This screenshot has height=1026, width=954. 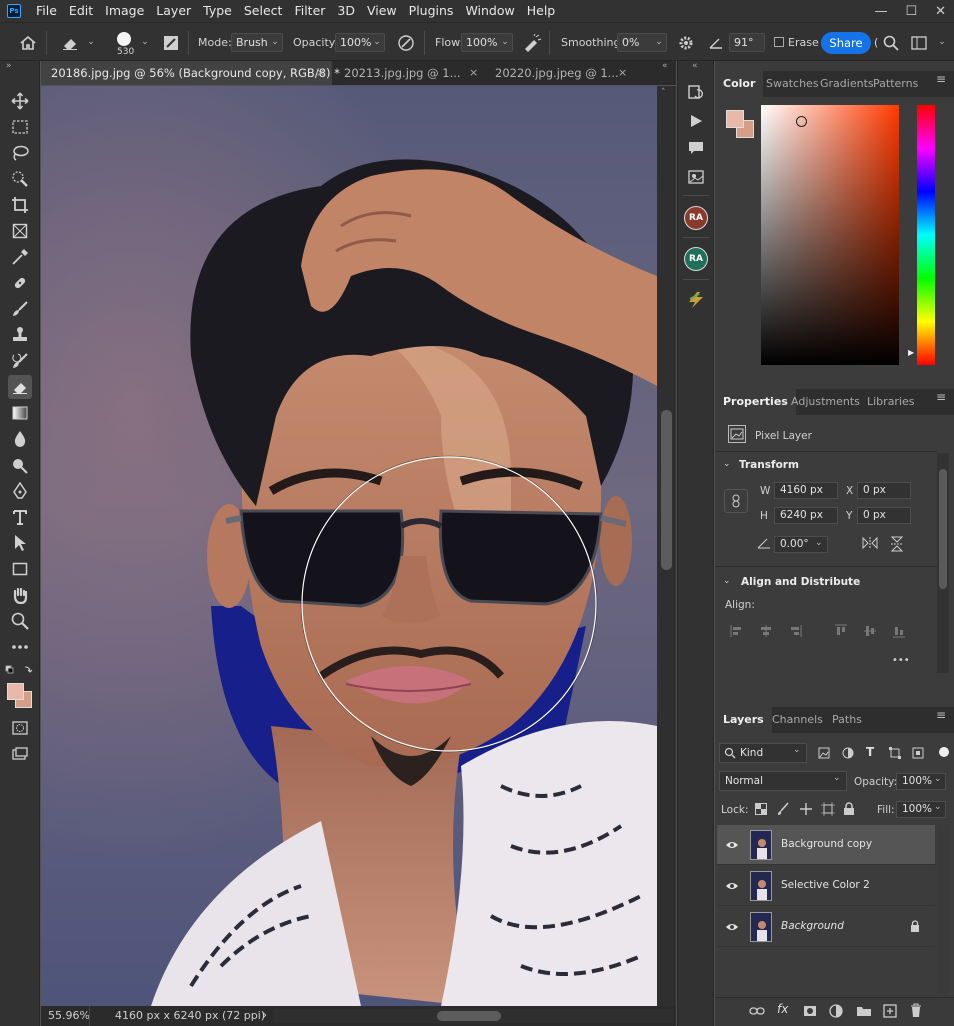 What do you see at coordinates (797, 720) in the screenshot?
I see `tab-channels: Channels` at bounding box center [797, 720].